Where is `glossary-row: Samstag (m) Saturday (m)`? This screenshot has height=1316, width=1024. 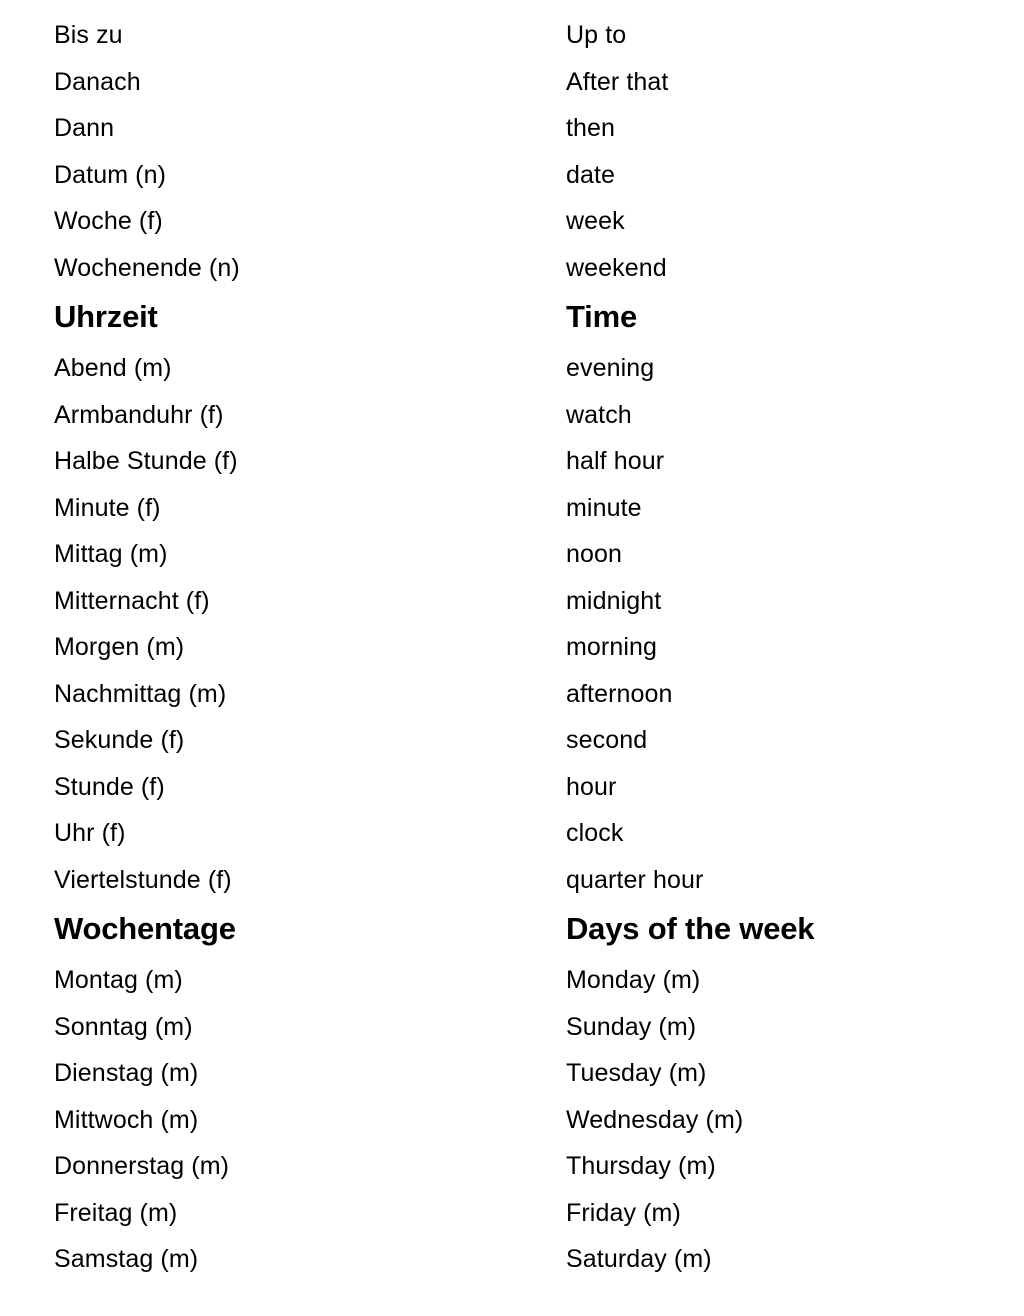 glossary-row: Samstag (m) Saturday (m) is located at coordinates (512, 1259).